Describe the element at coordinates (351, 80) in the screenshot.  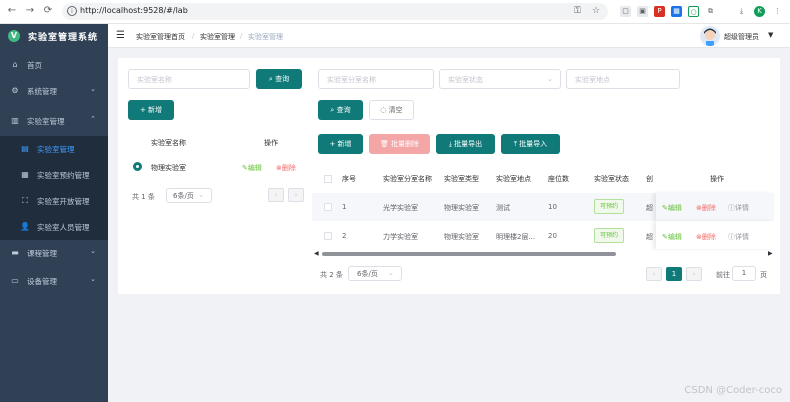
I see `placeholder: 实验室分室名称` at that location.